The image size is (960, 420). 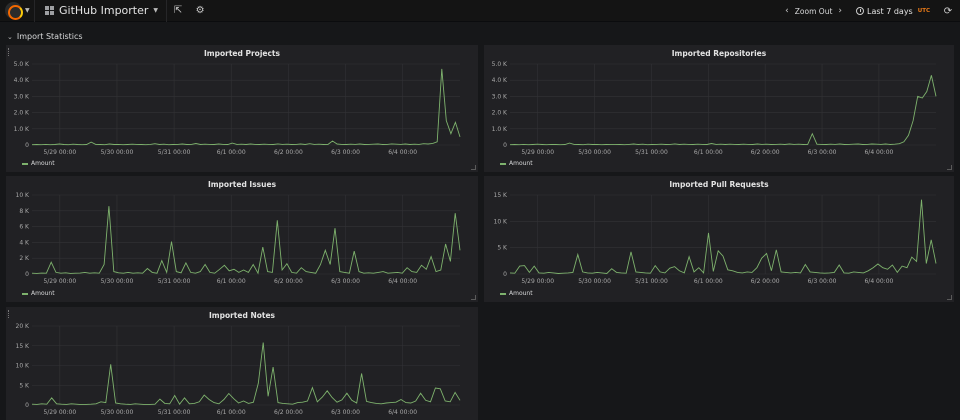 I want to click on refresh-button: ⟳, so click(x=948, y=11).